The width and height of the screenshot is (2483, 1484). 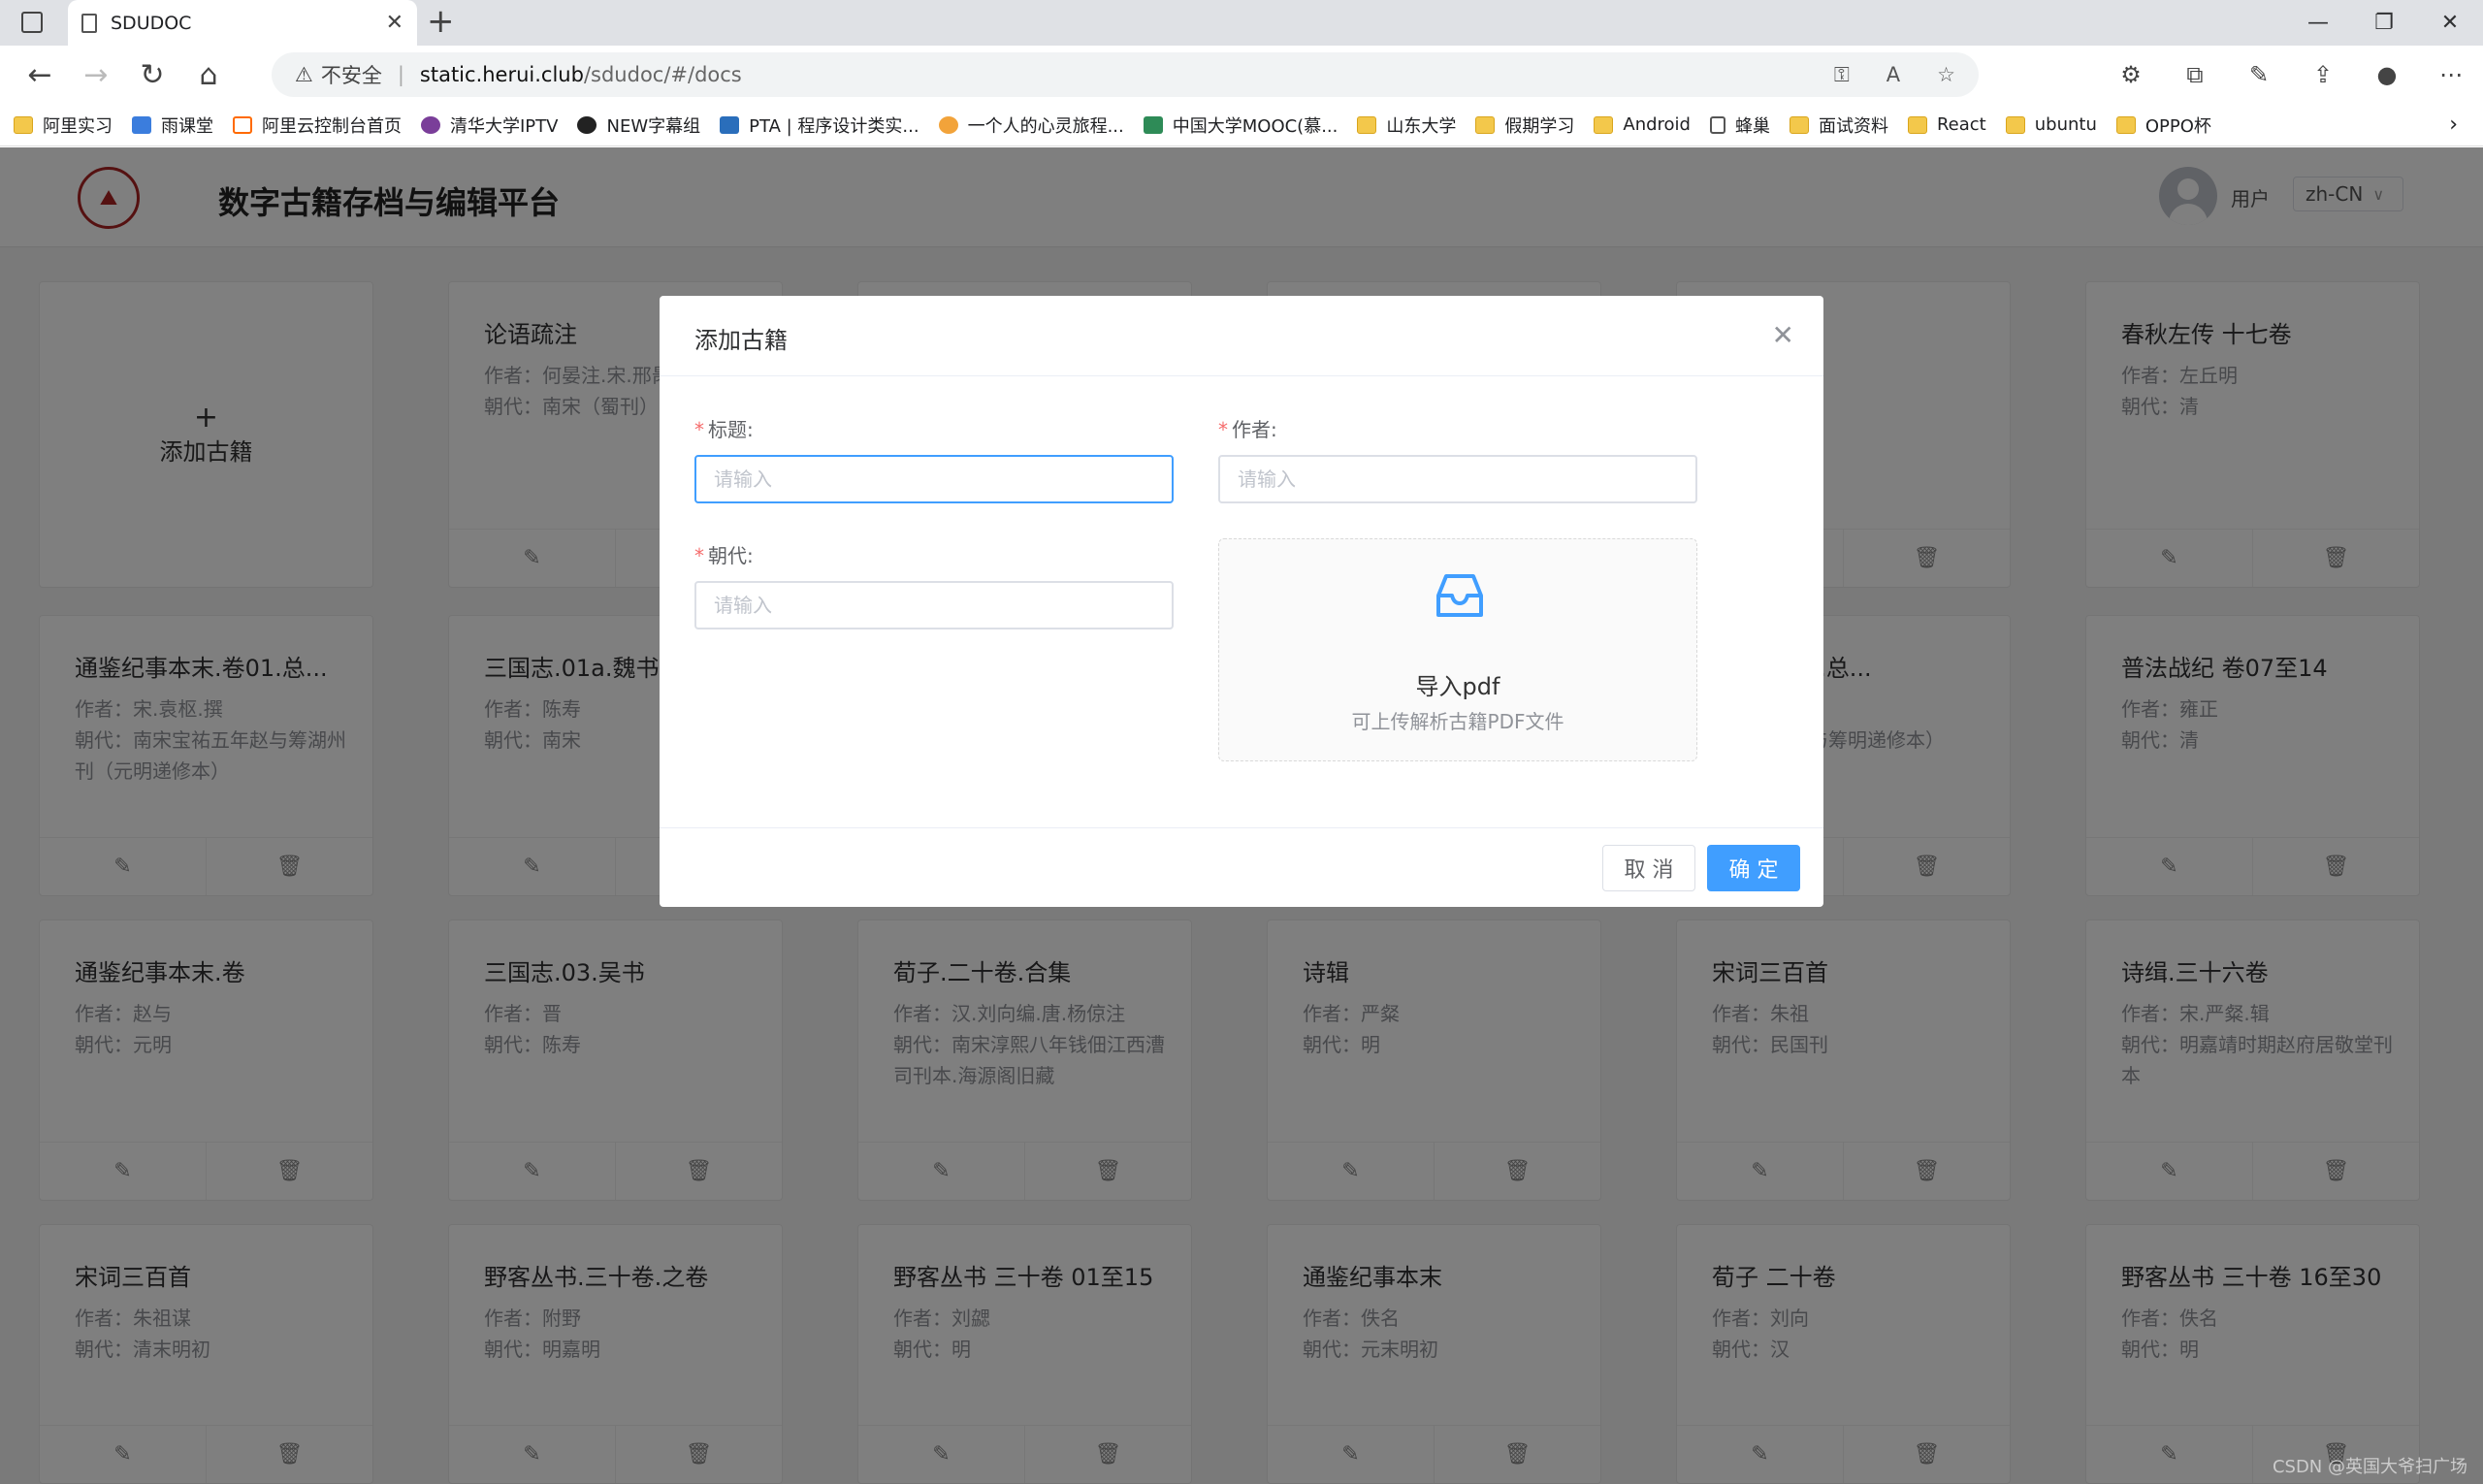 I want to click on close-icon: ✕, so click(x=1783, y=335).